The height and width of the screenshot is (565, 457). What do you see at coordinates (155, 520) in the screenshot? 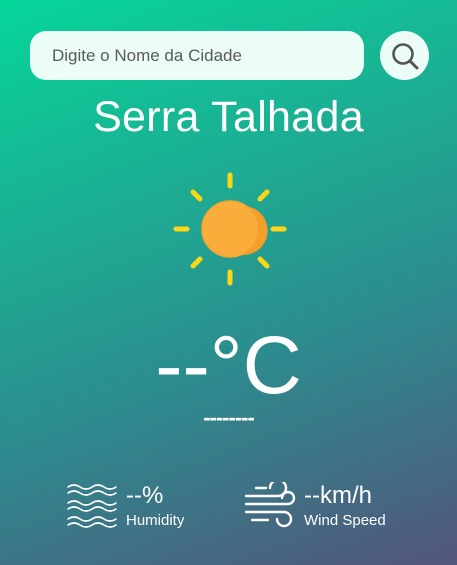
I see `humidity-label: Humidity` at bounding box center [155, 520].